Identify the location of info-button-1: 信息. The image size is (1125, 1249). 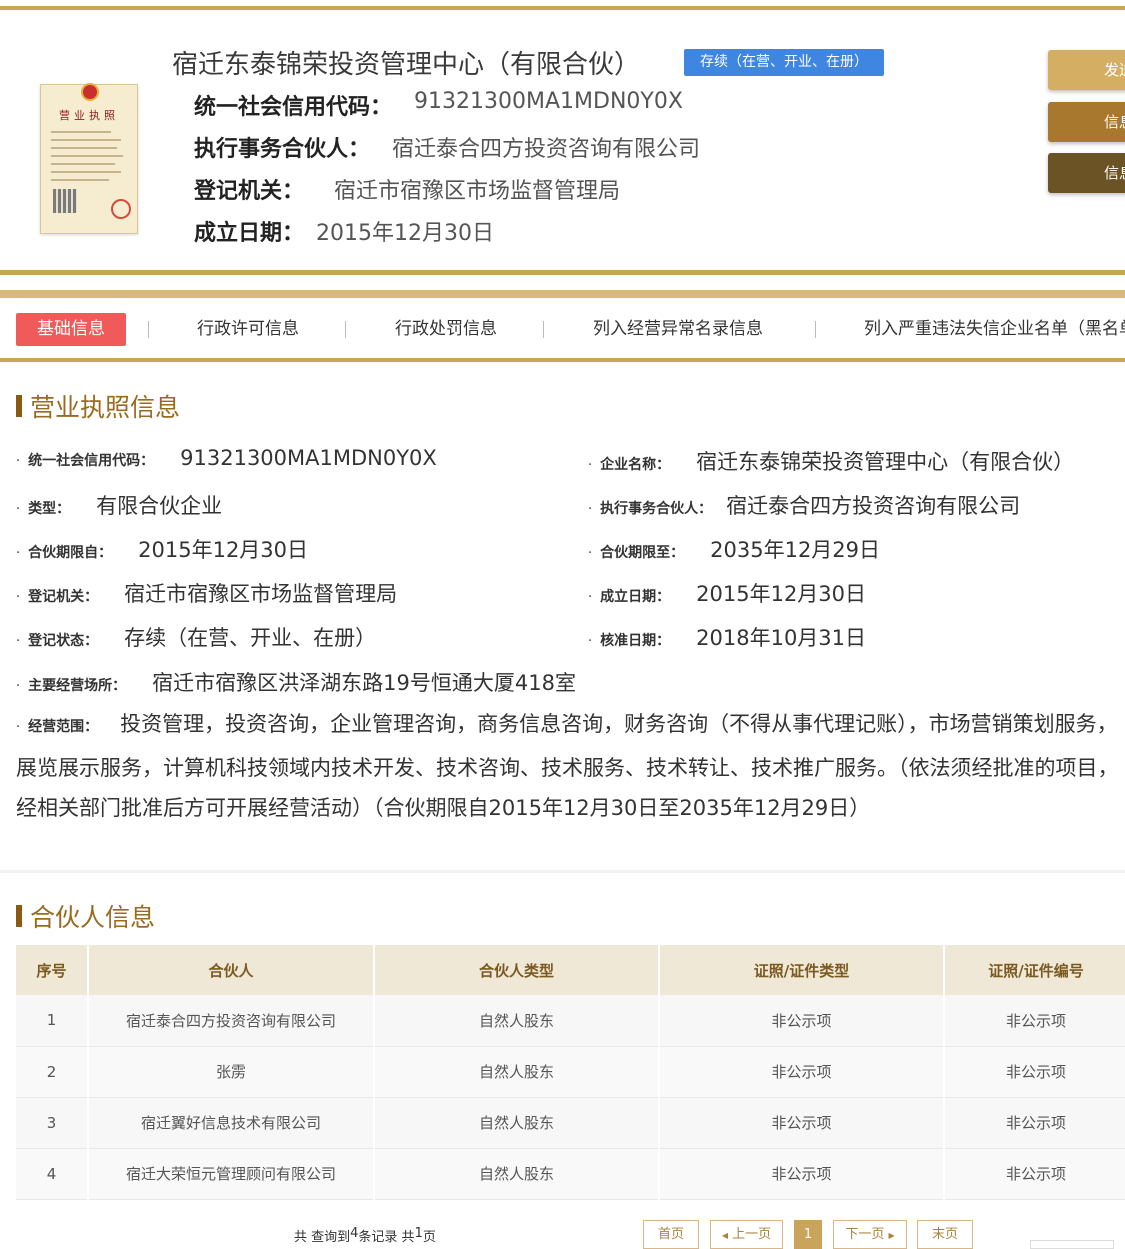
(1086, 122).